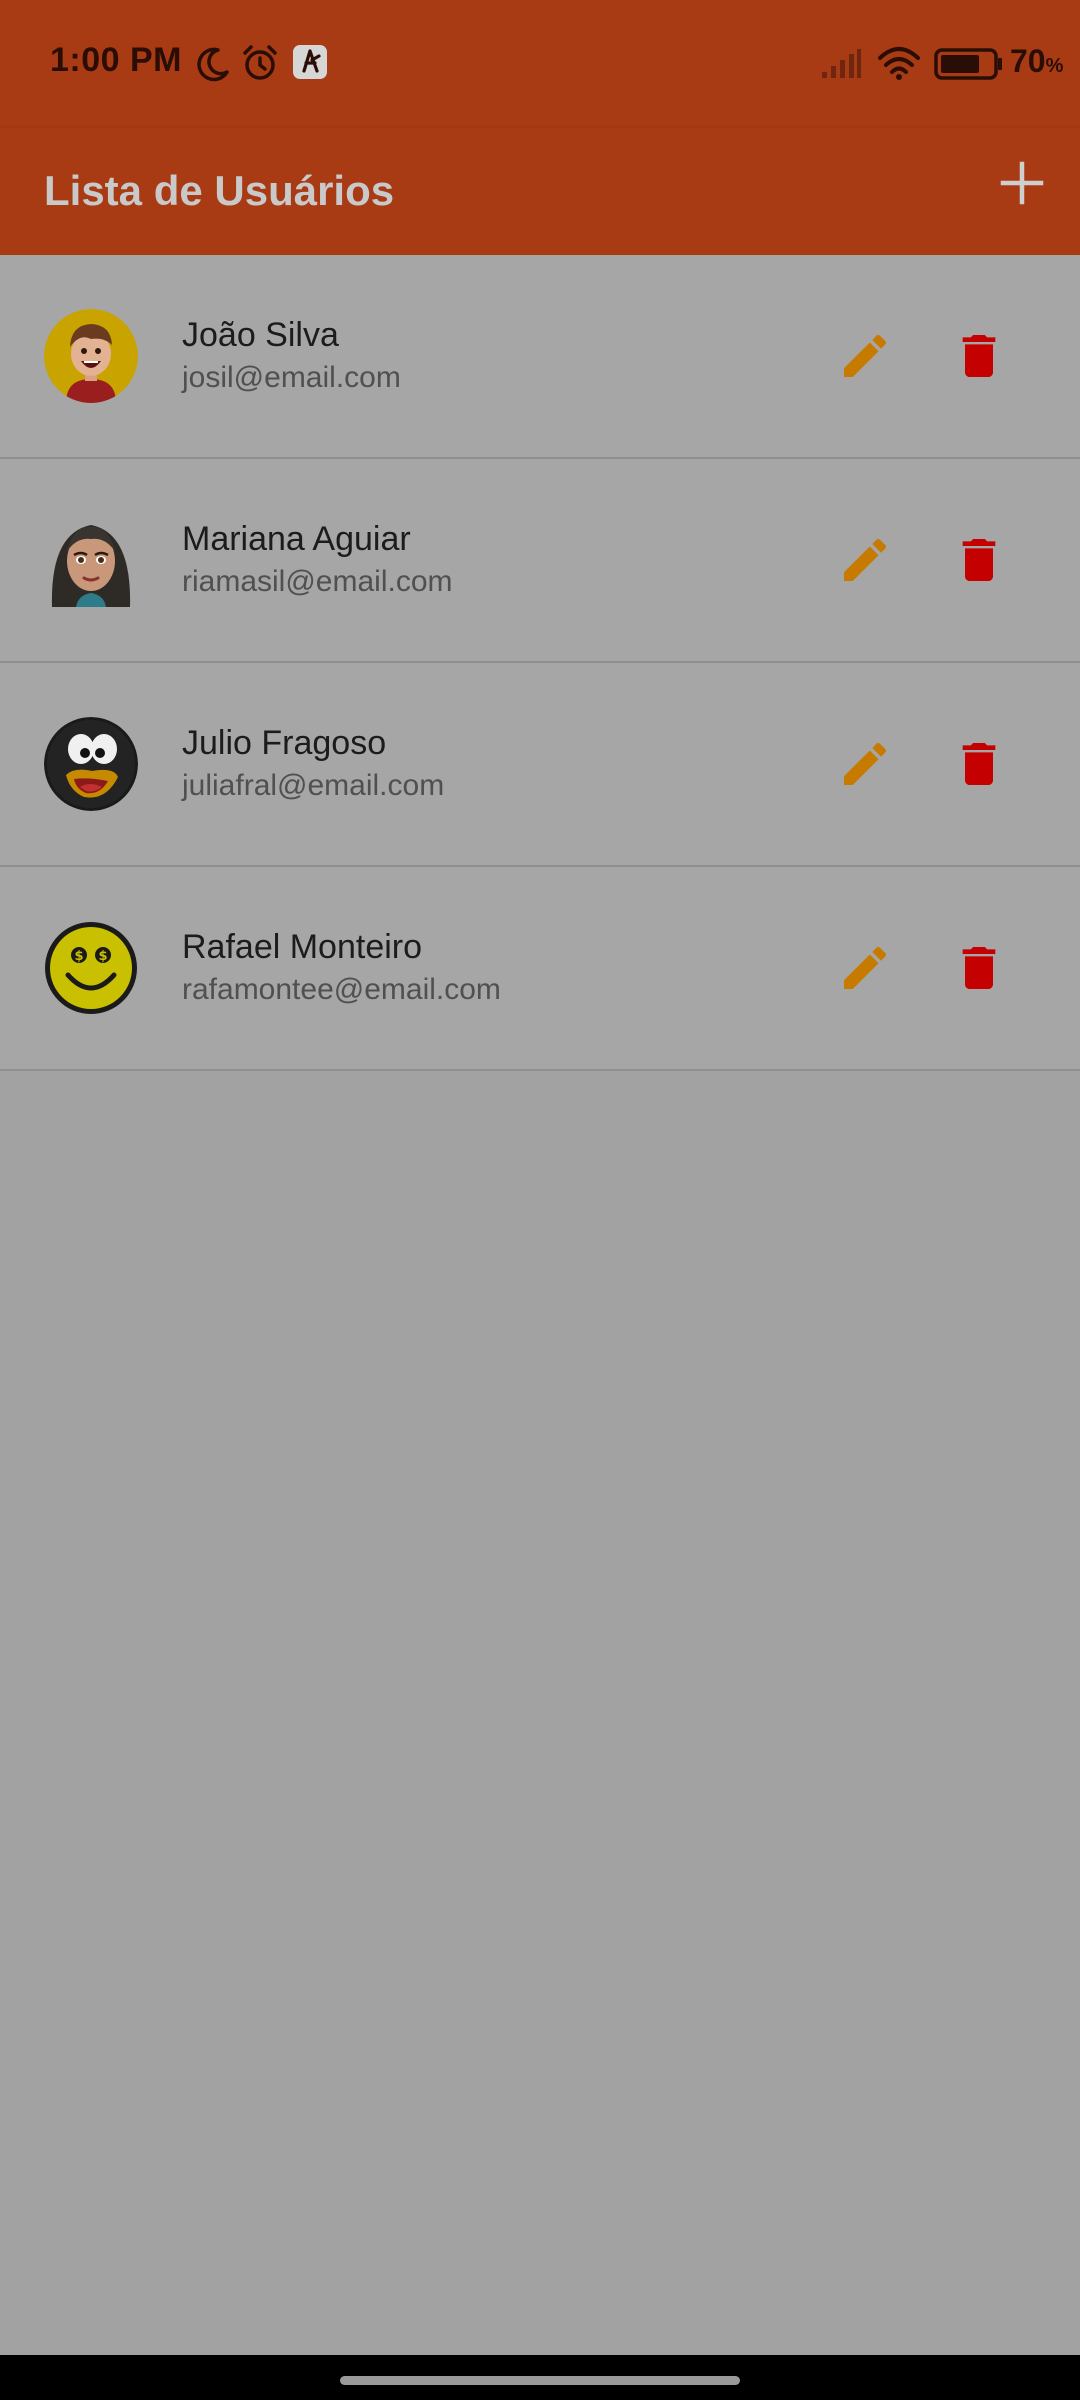 The height and width of the screenshot is (2400, 1080). I want to click on cartoon-penguin-avatar, so click(91, 764).